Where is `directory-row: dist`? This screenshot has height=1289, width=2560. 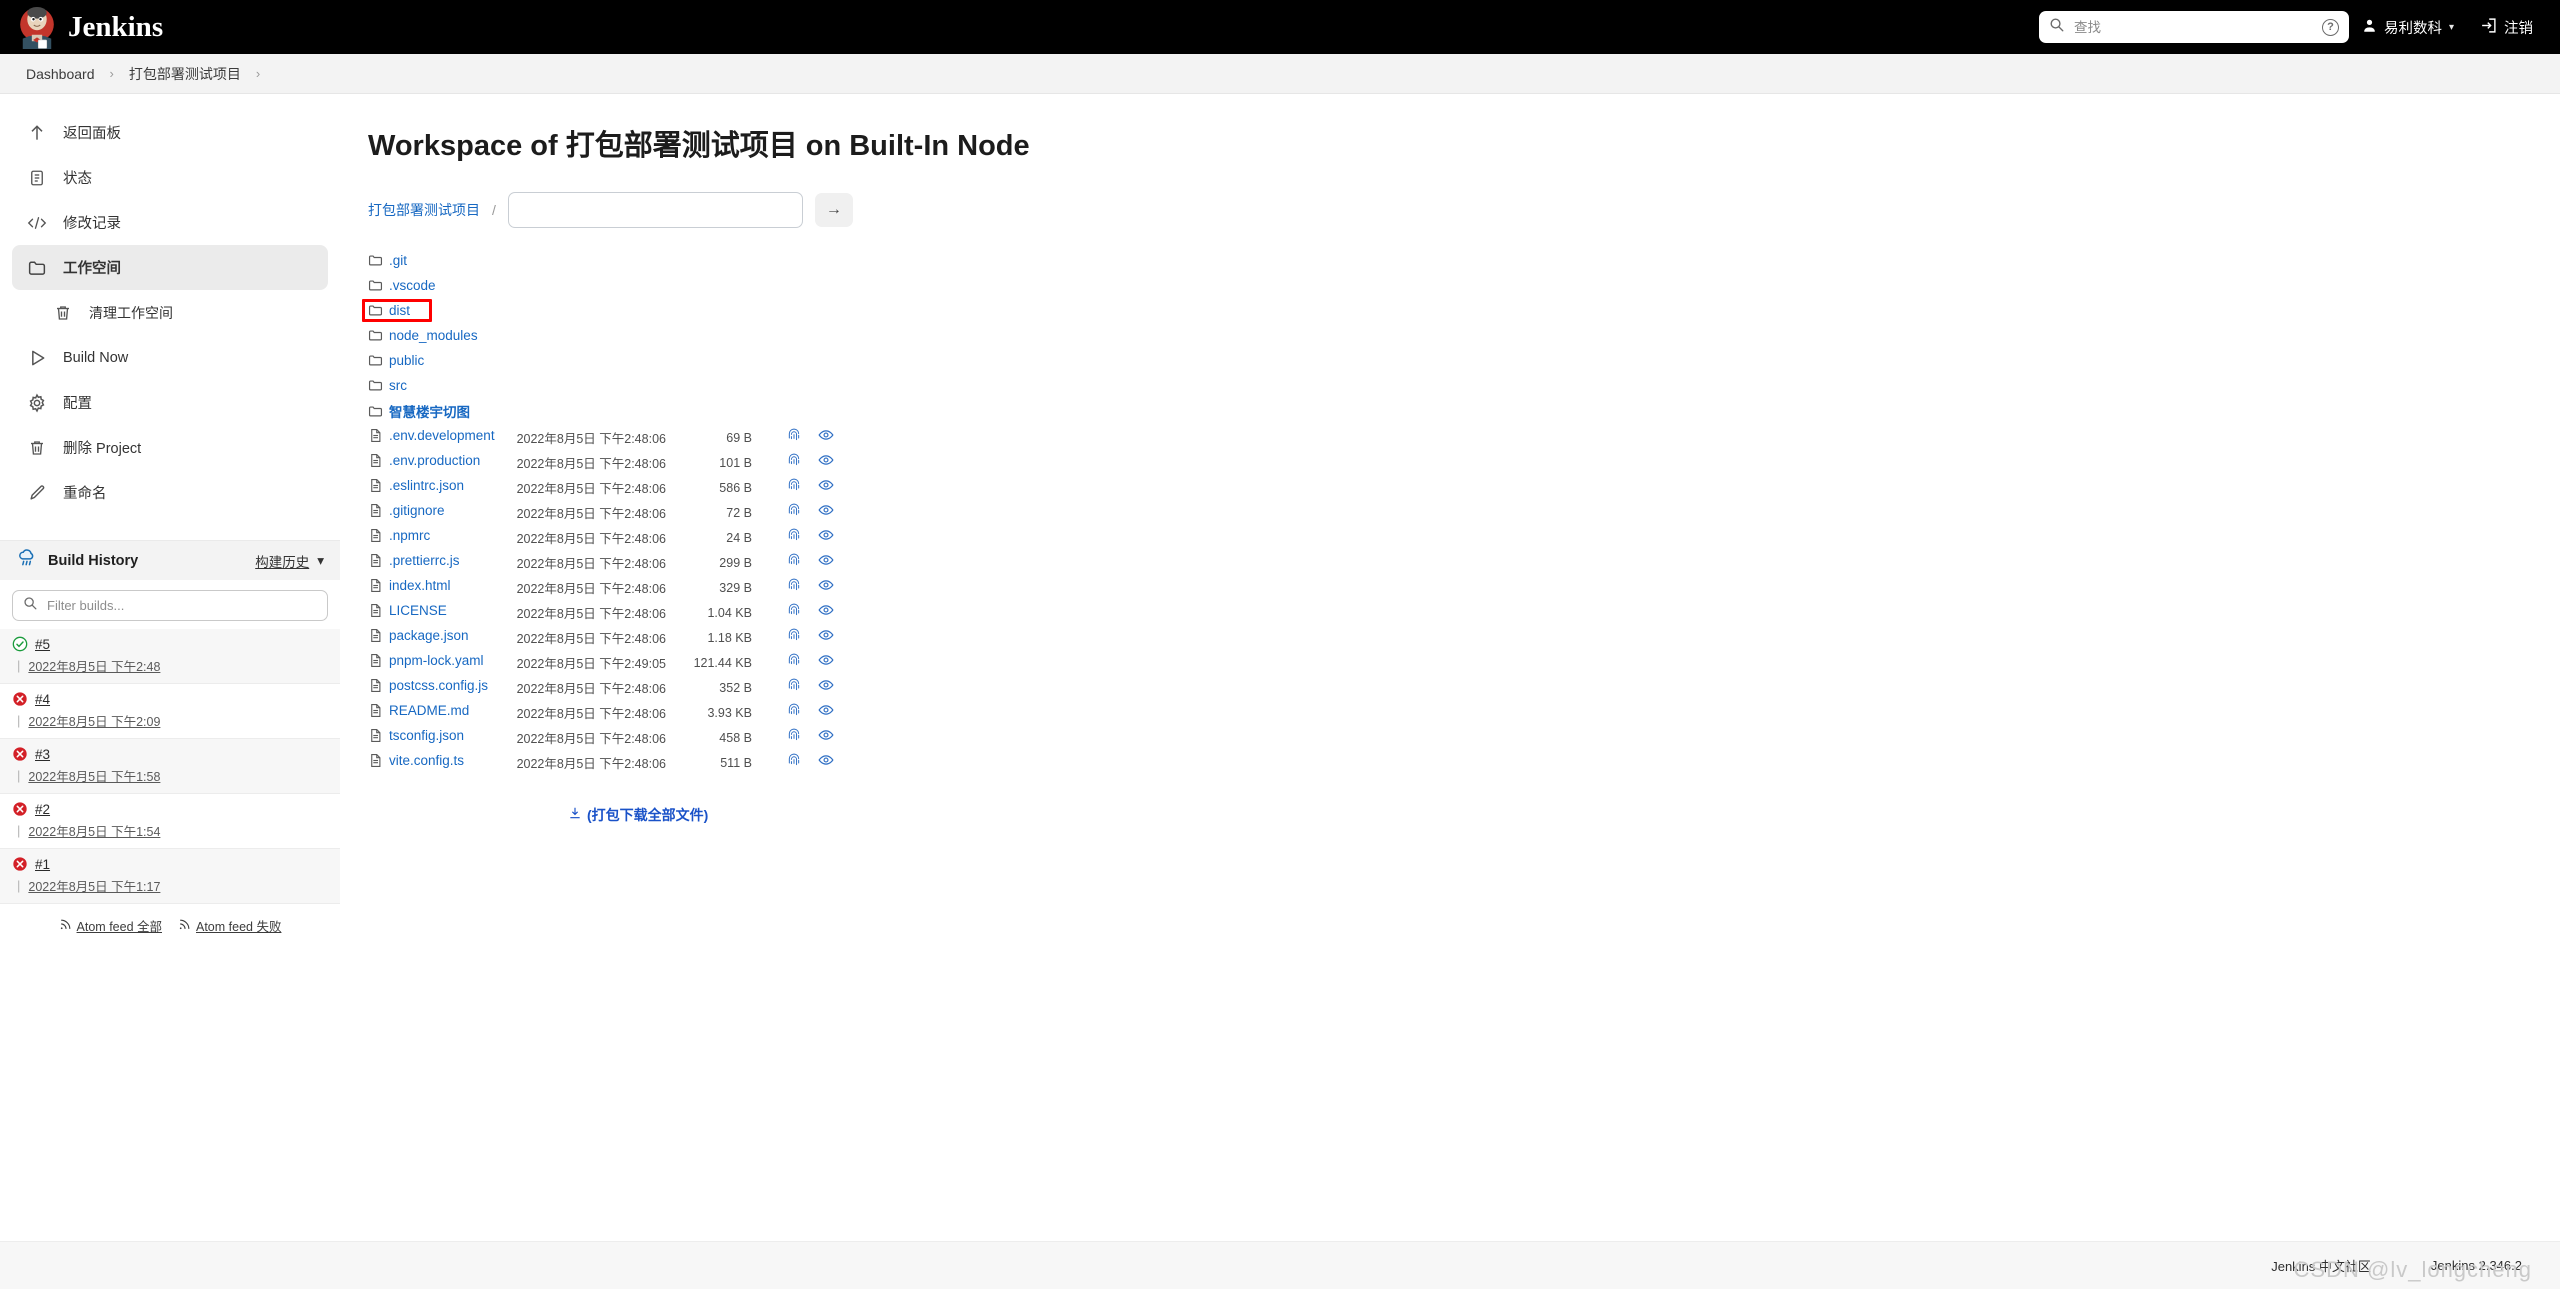 directory-row: dist is located at coordinates (605, 312).